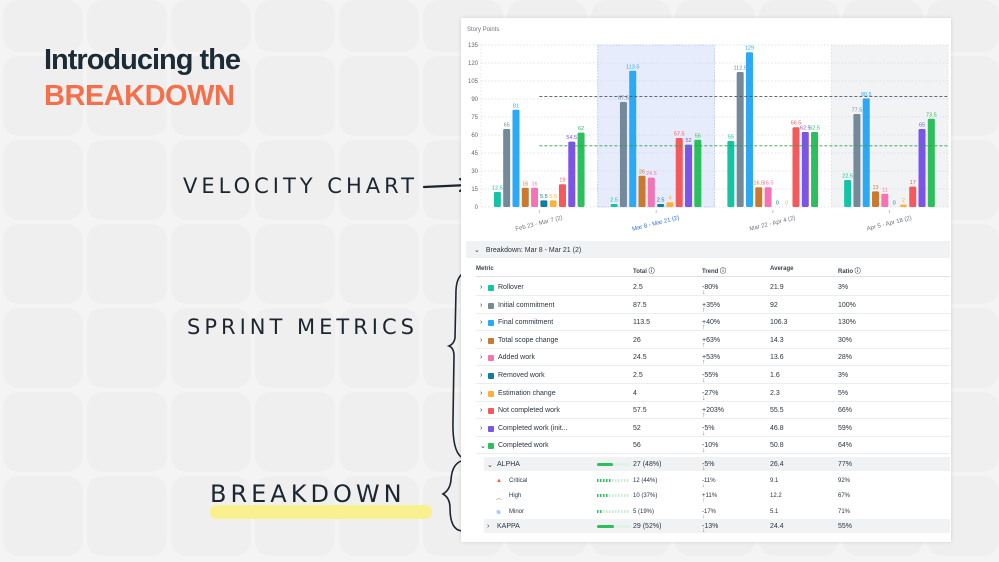 The height and width of the screenshot is (562, 999). I want to click on bar-data-label: 55, so click(731, 138).